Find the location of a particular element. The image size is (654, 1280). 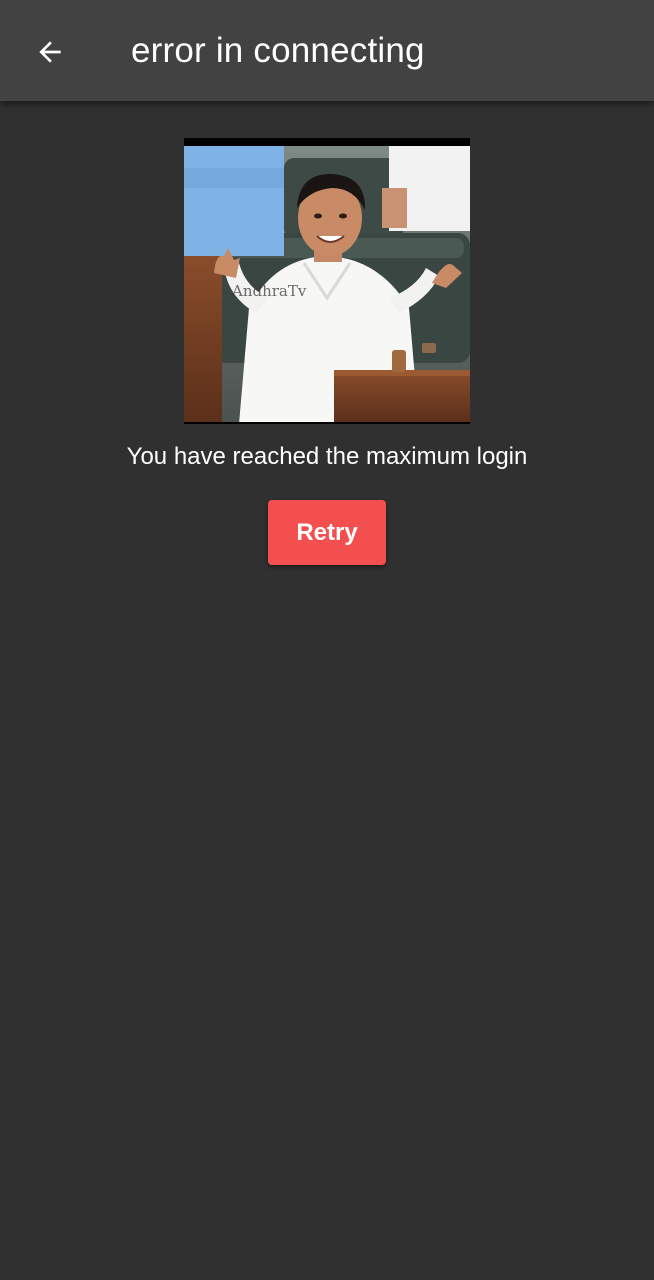

error-message: You have reached the maximum login is located at coordinates (327, 456).